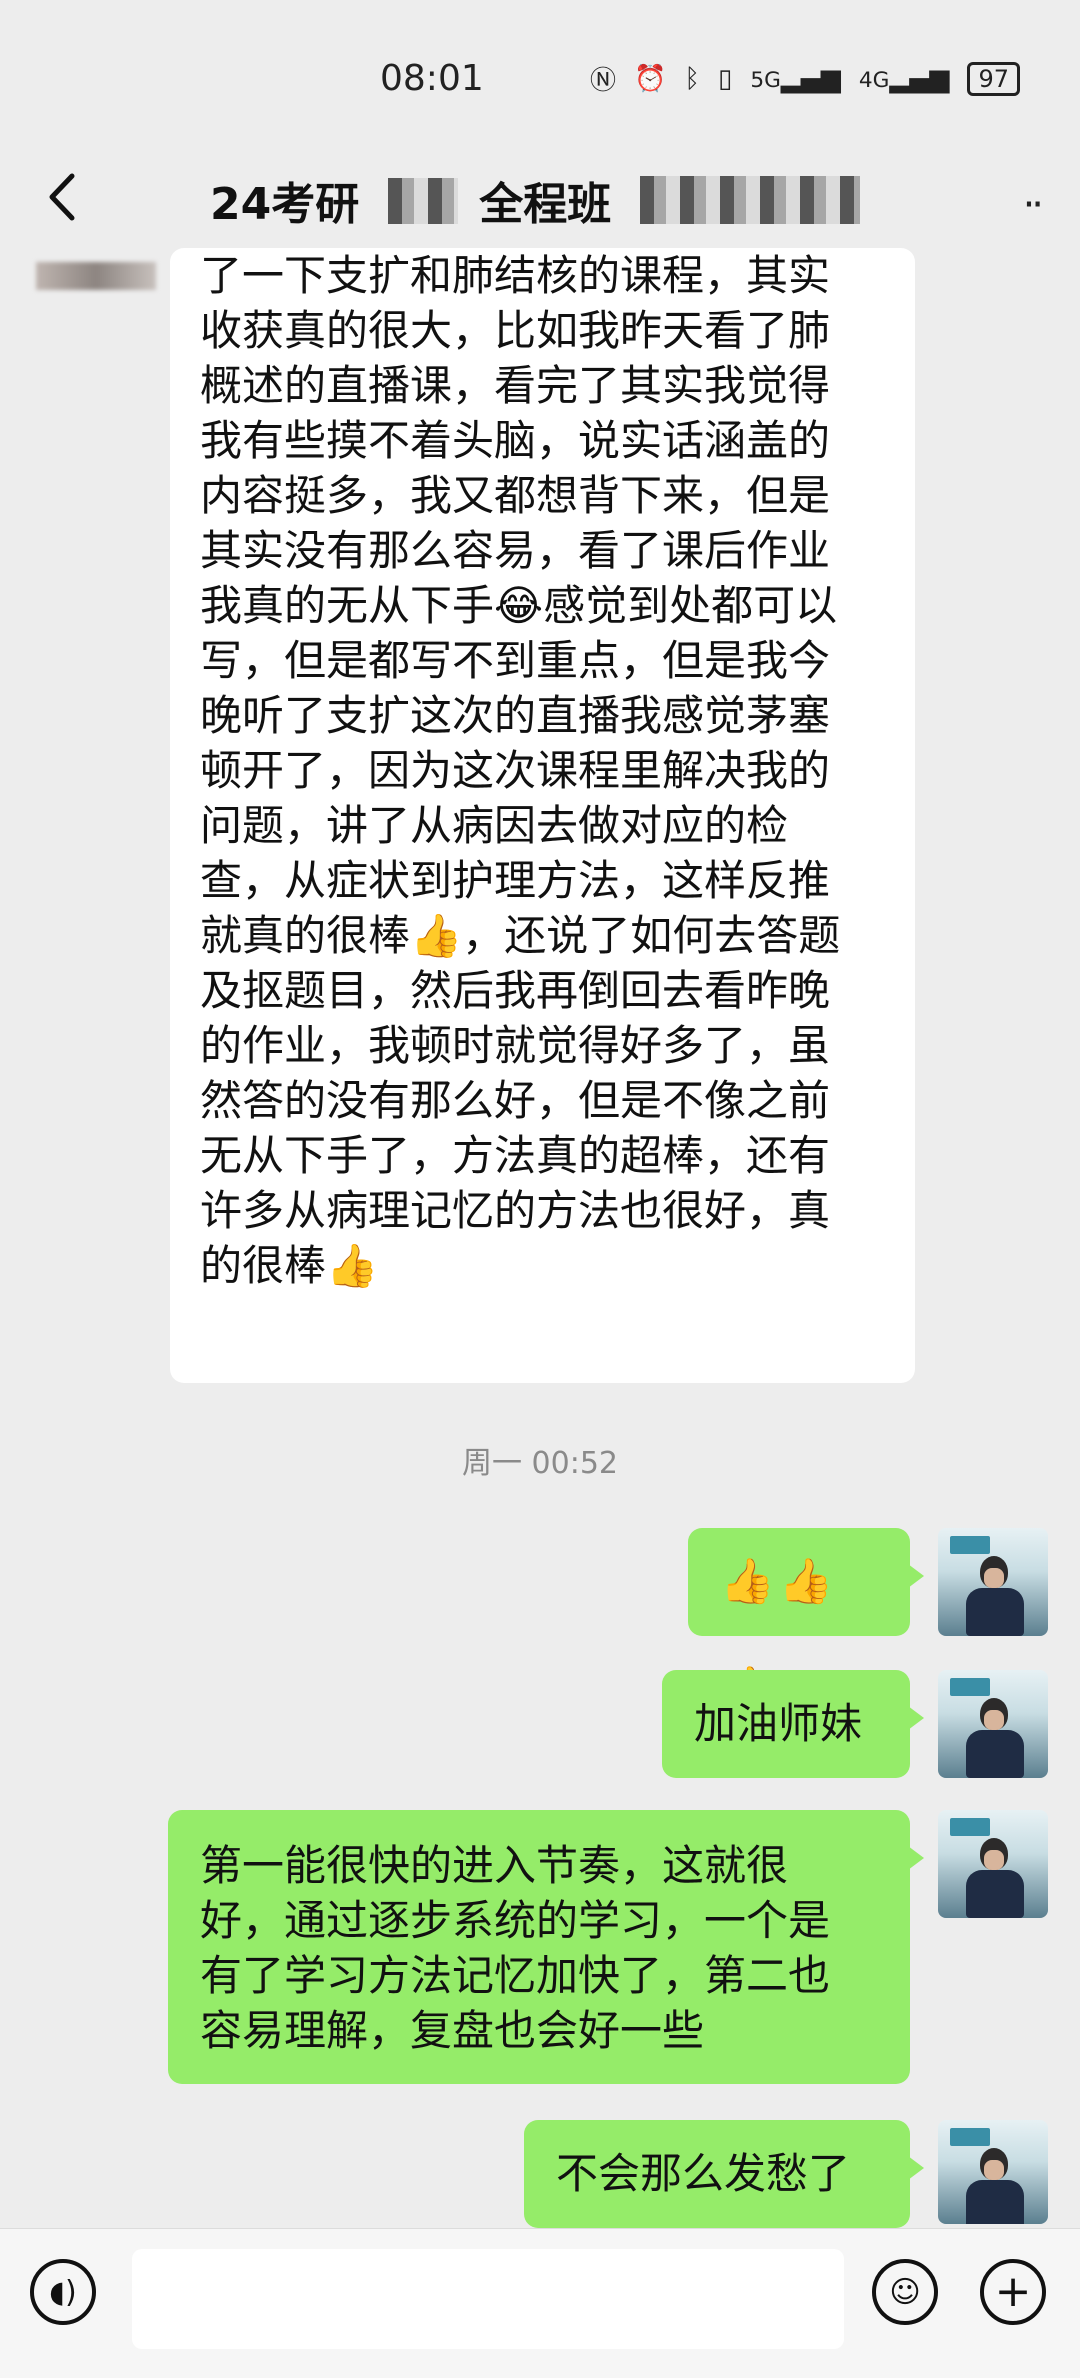  I want to click on vibrate-icon: ▯, so click(725, 78).